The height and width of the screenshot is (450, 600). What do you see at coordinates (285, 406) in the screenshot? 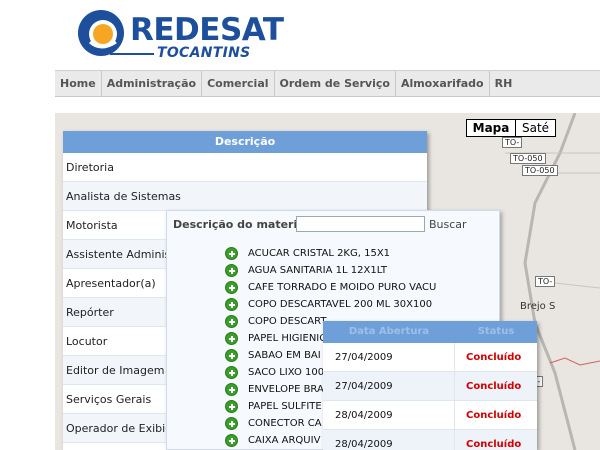
I see `material-name: PAPEL SULFITE` at bounding box center [285, 406].